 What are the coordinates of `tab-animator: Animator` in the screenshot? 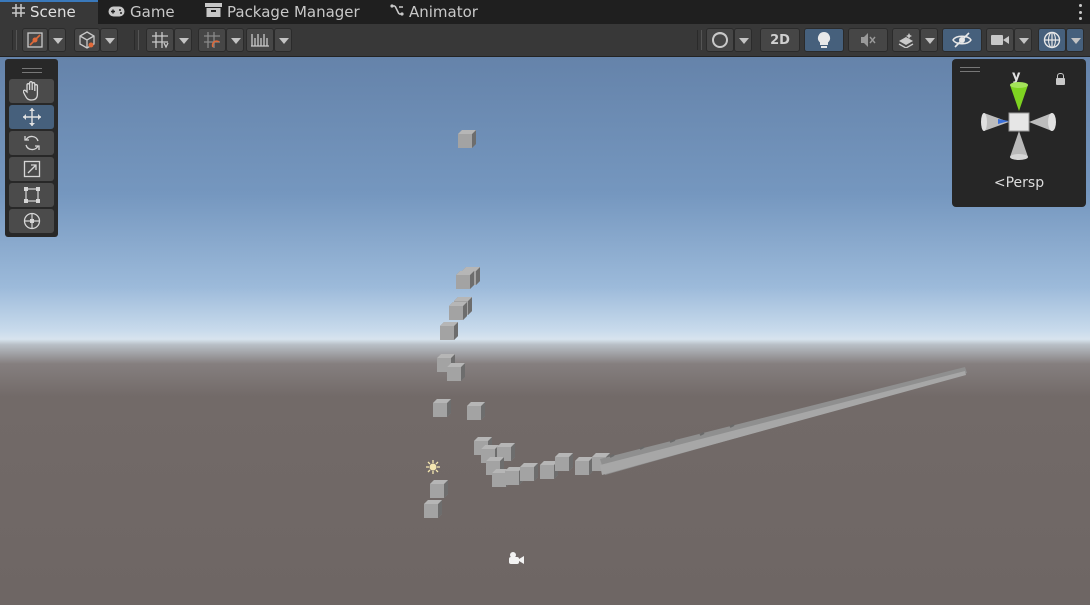 It's located at (434, 12).